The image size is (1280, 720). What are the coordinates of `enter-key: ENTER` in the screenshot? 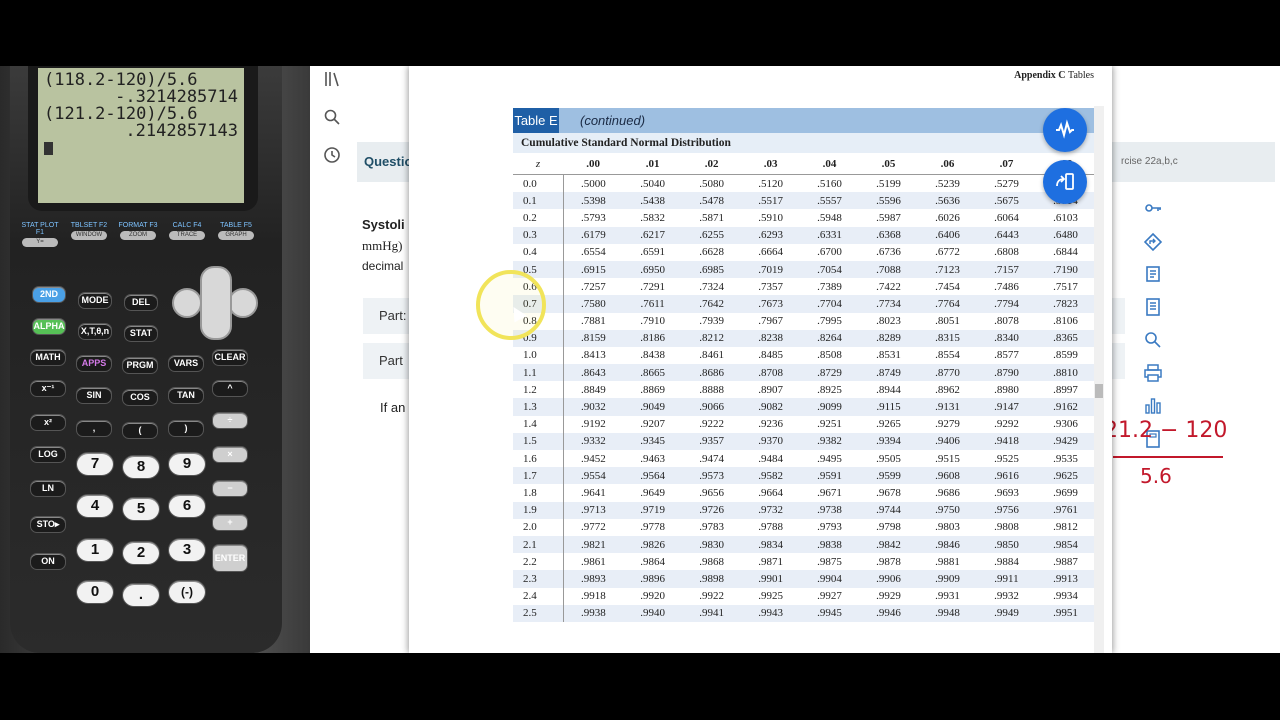 It's located at (230, 558).